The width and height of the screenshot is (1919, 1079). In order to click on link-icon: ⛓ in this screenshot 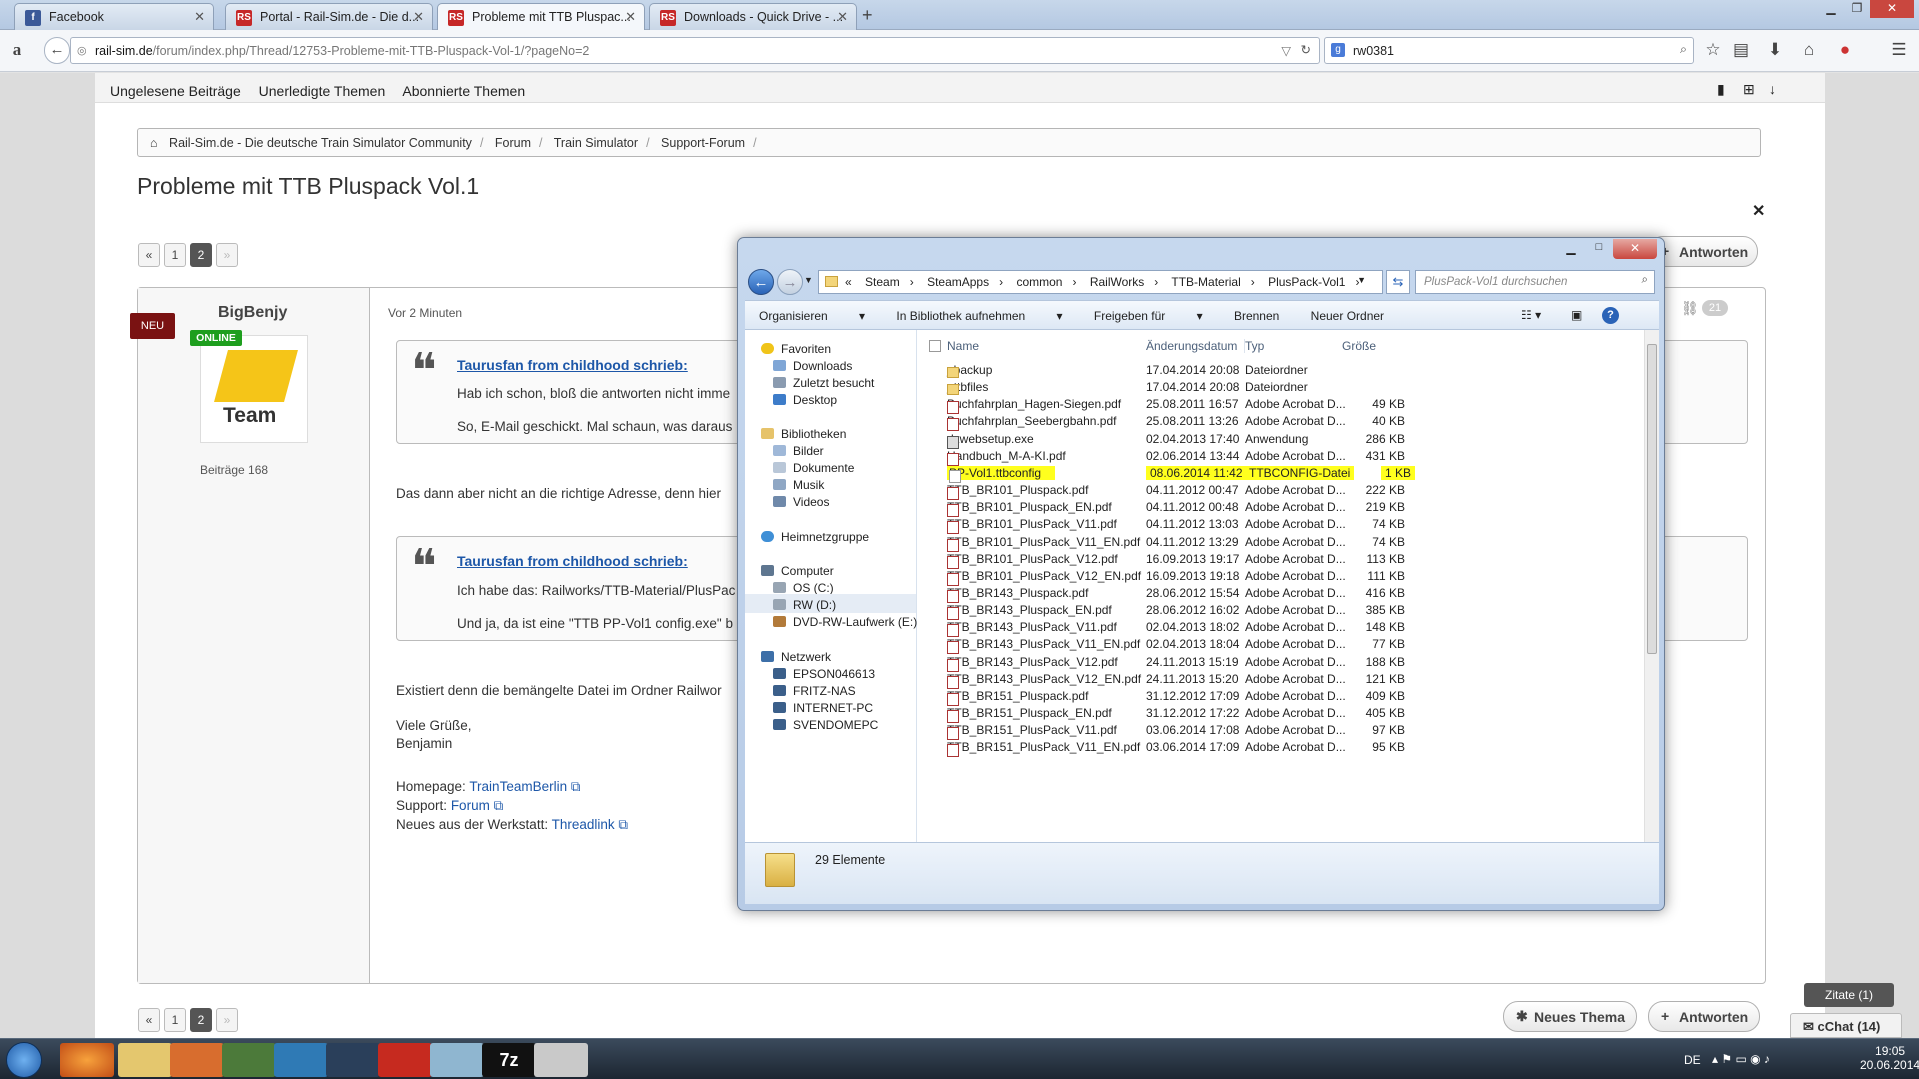, I will do `click(1690, 308)`.